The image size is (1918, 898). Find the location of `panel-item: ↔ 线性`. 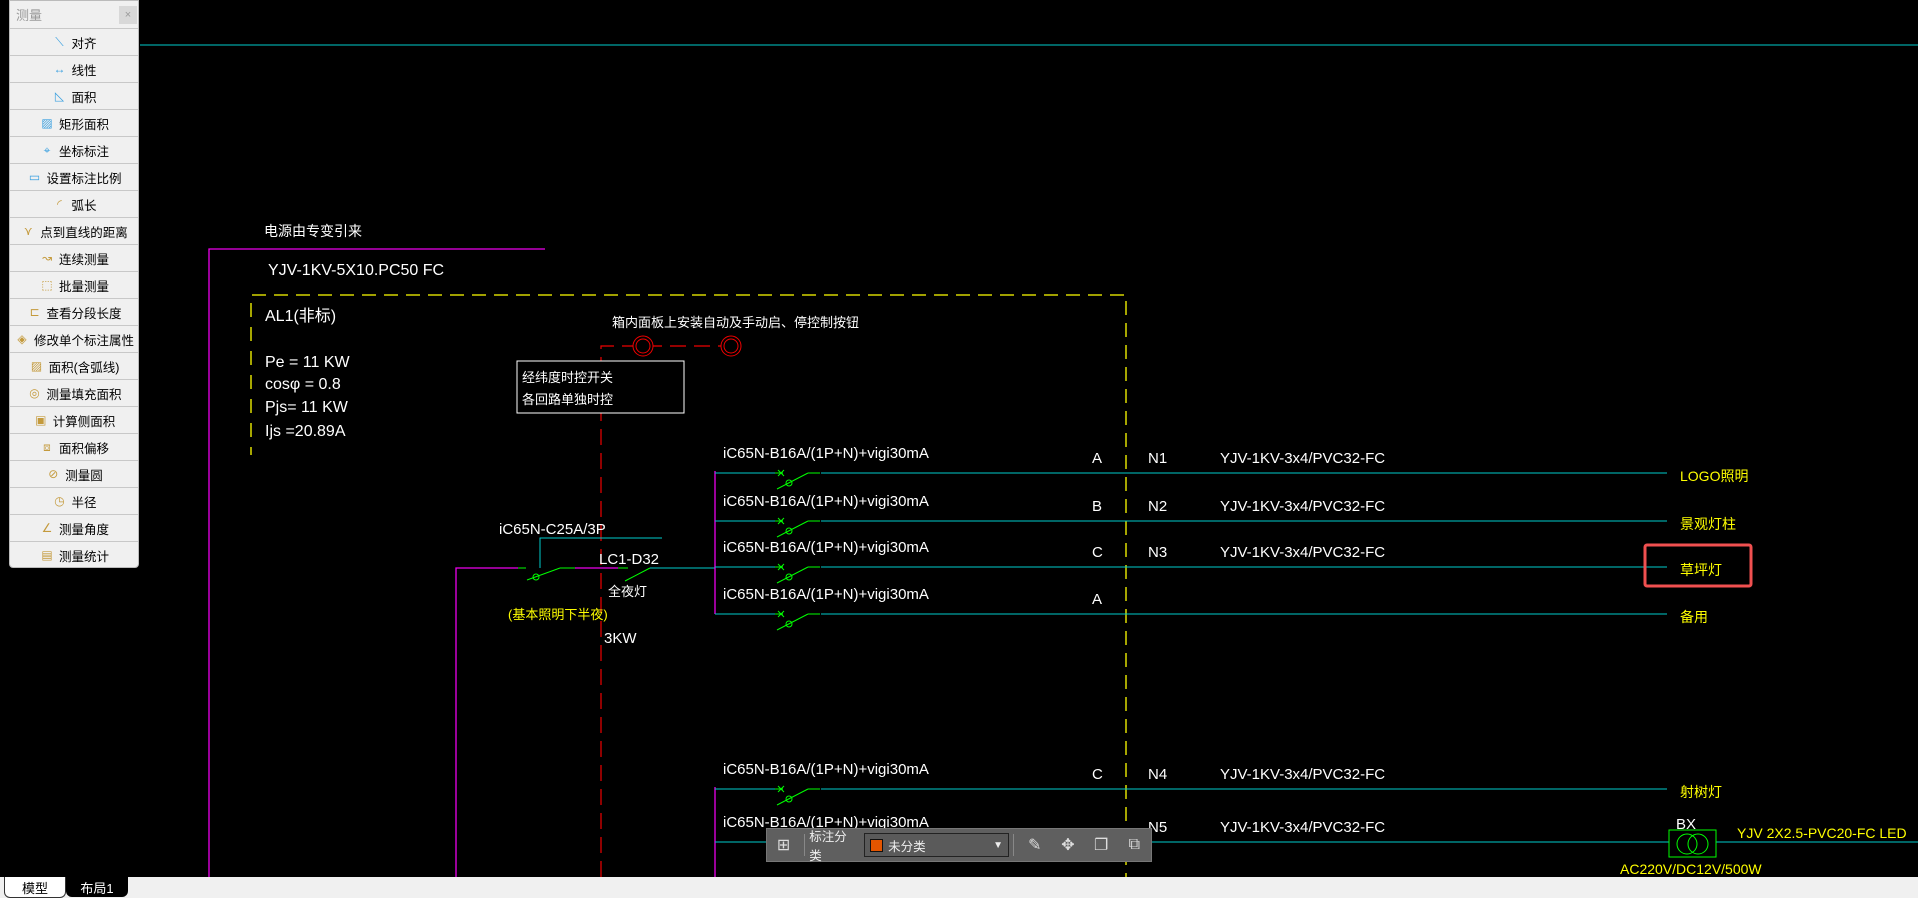

panel-item: ↔ 线性 is located at coordinates (74, 68).